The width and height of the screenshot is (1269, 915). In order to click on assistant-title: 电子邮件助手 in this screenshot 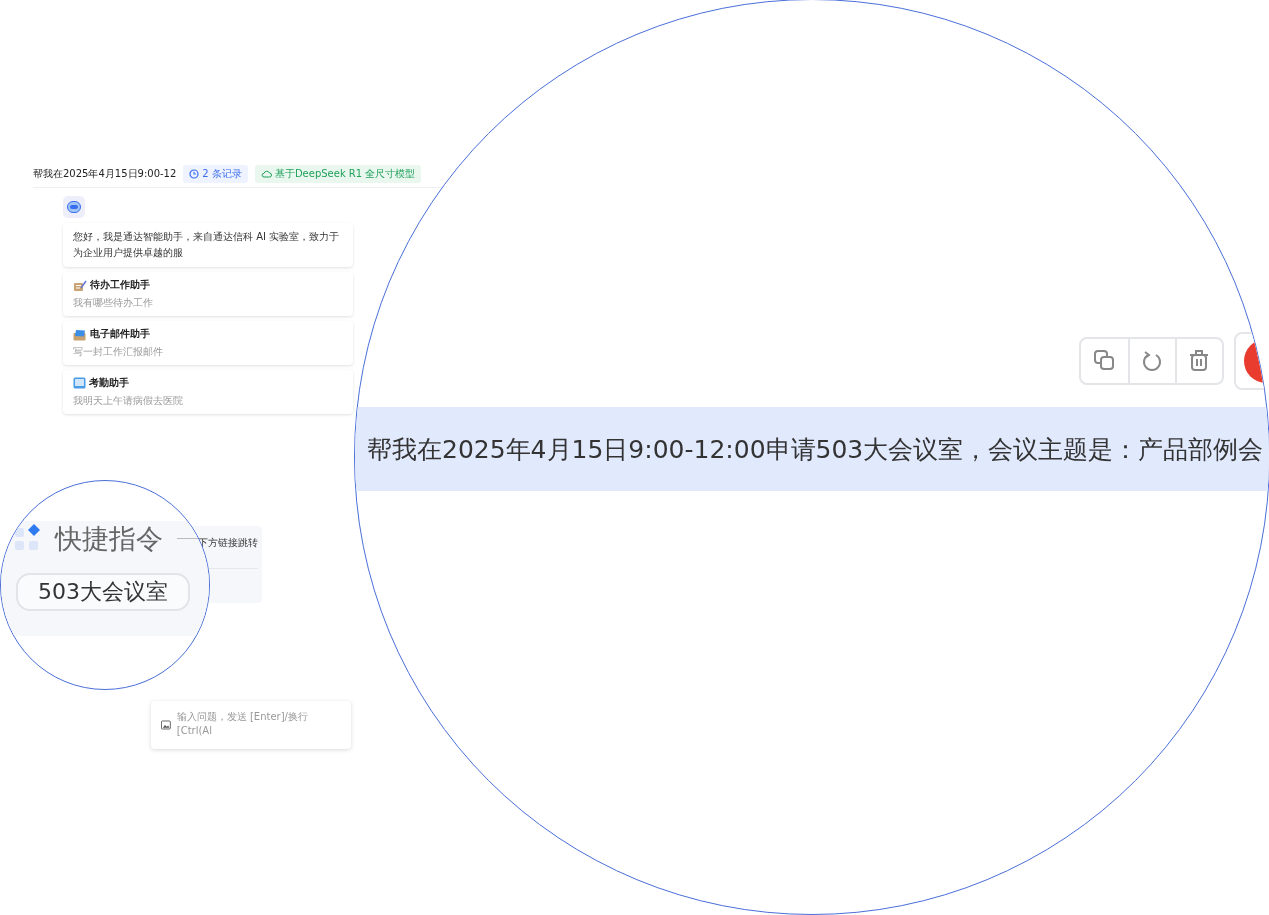, I will do `click(120, 334)`.